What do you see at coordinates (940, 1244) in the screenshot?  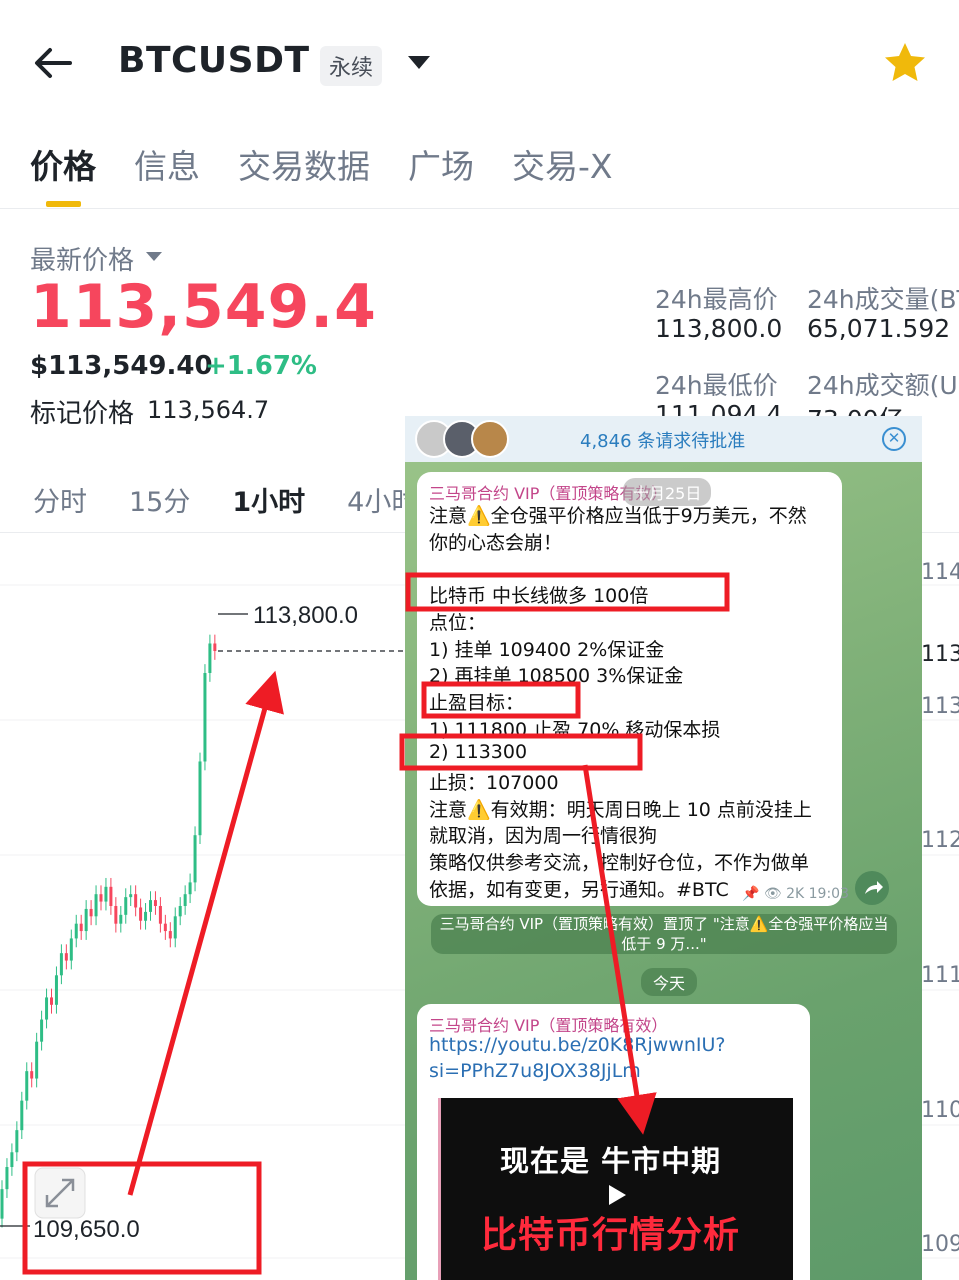 I see `axis-label: 109` at bounding box center [940, 1244].